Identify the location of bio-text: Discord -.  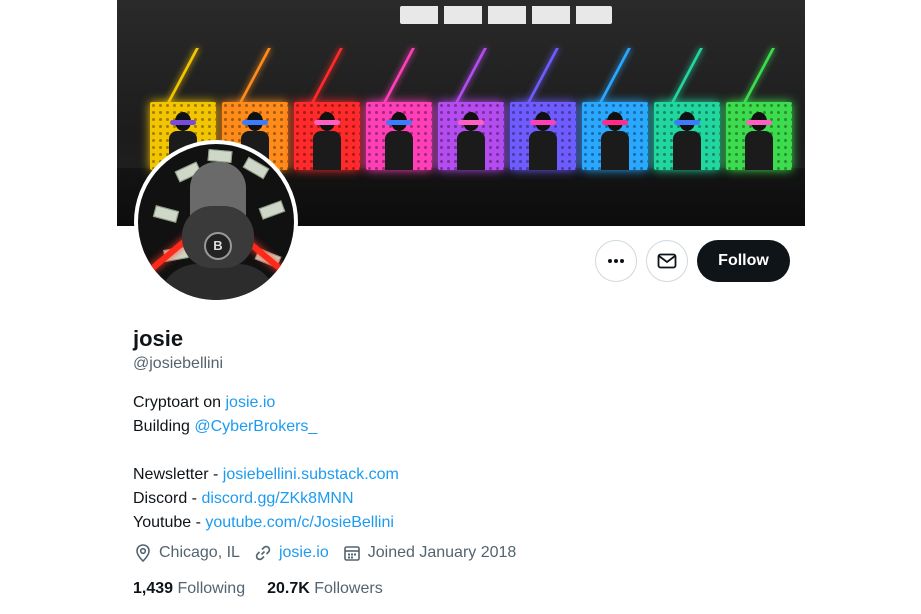
(167, 498).